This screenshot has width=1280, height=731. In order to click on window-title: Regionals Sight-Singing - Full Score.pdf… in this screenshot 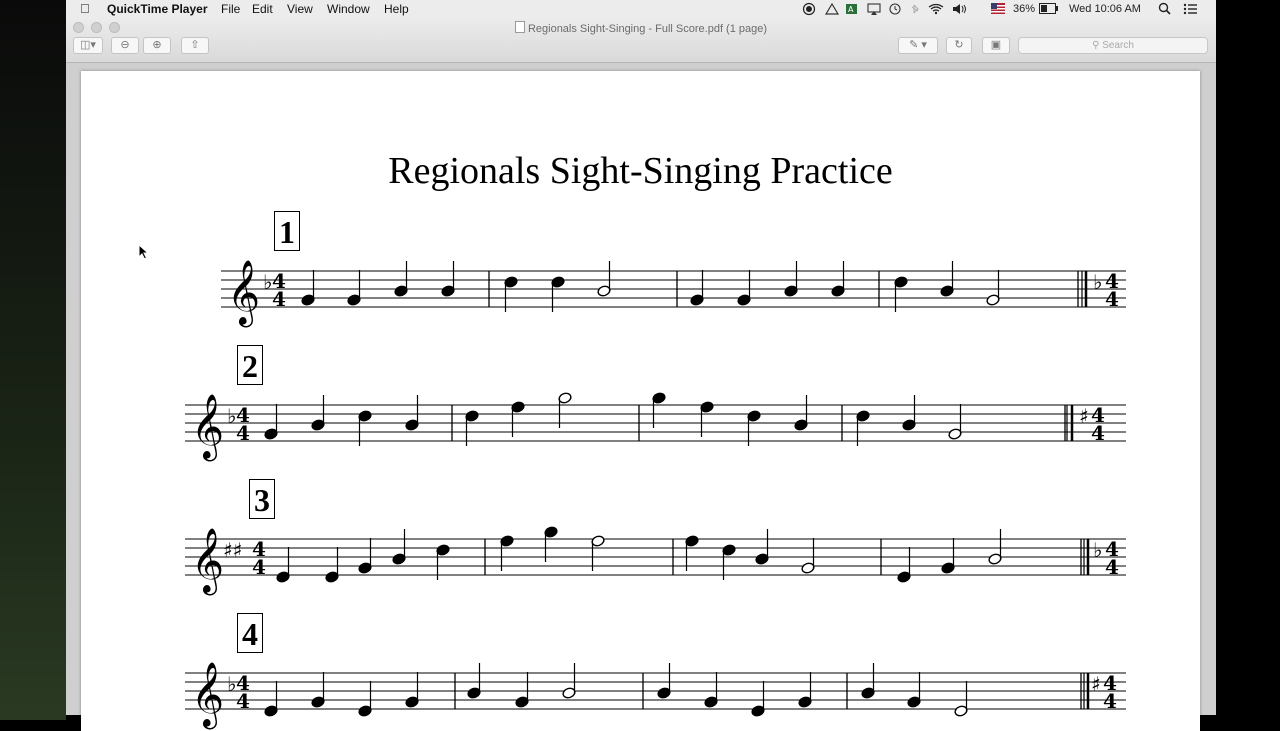, I will do `click(641, 28)`.